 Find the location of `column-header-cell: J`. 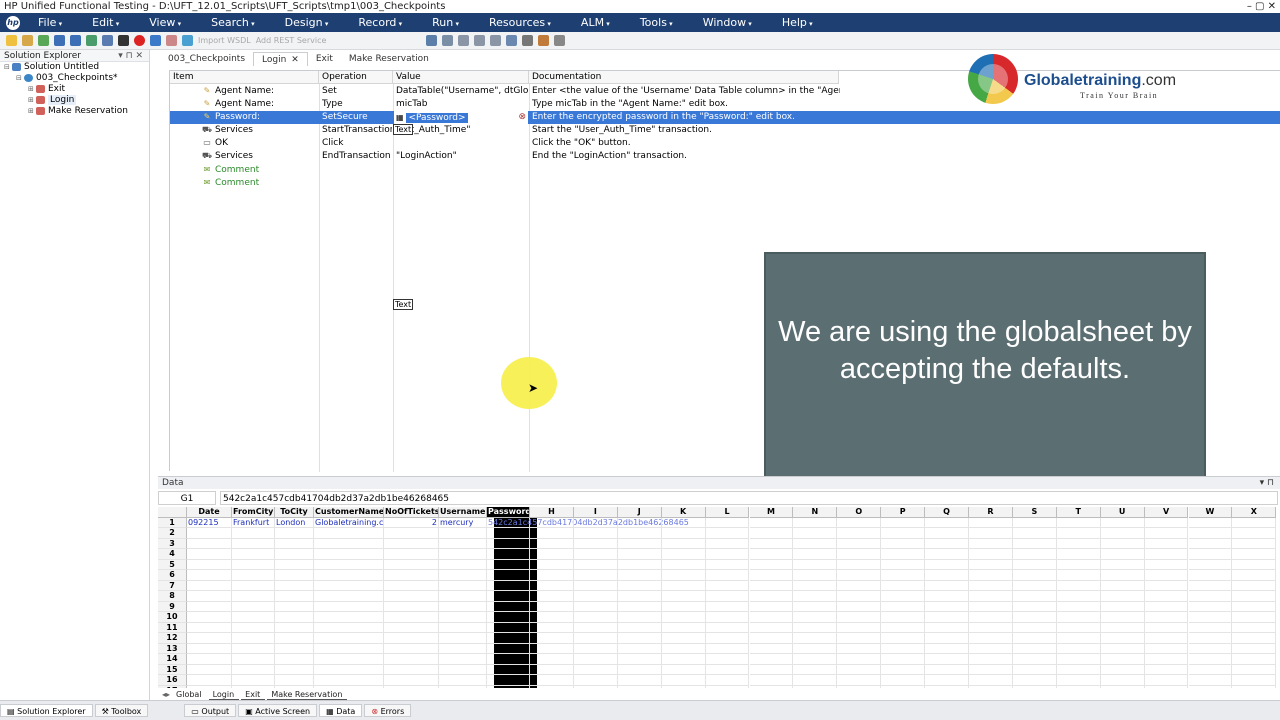

column-header-cell: J is located at coordinates (639, 512).